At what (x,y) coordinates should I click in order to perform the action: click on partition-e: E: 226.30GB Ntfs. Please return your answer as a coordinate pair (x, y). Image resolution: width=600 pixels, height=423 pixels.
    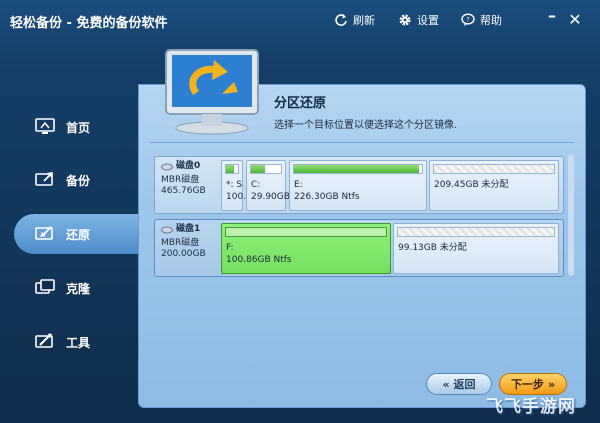
    Looking at the image, I should click on (358, 185).